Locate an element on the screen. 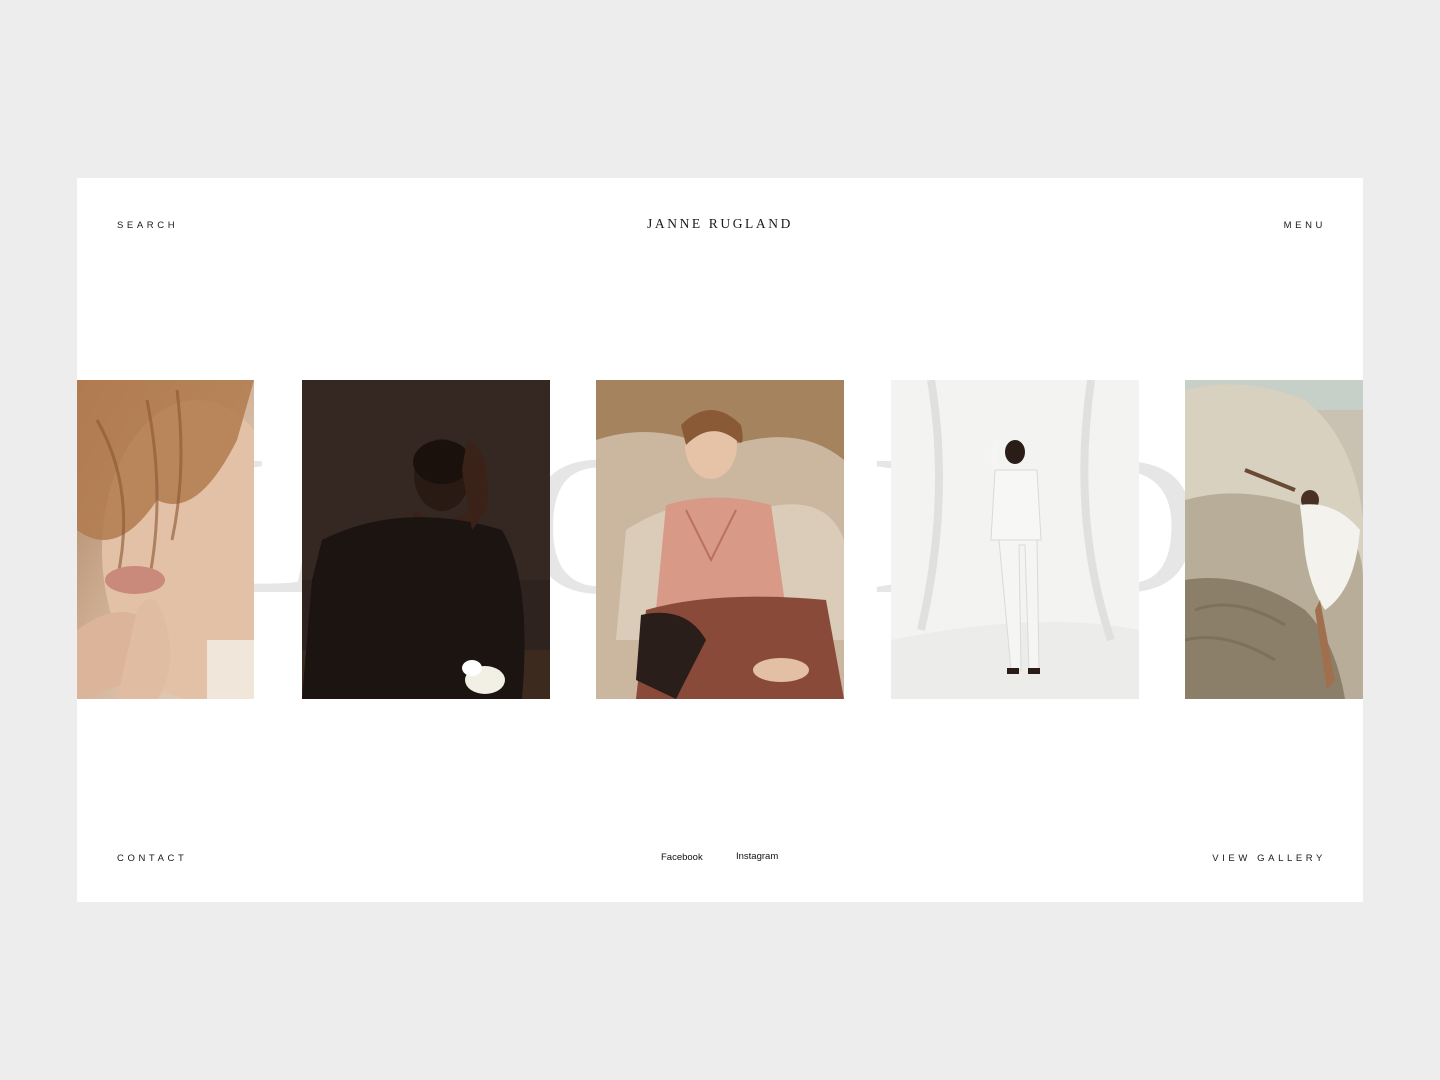  photo-close-up-face is located at coordinates (165, 539).